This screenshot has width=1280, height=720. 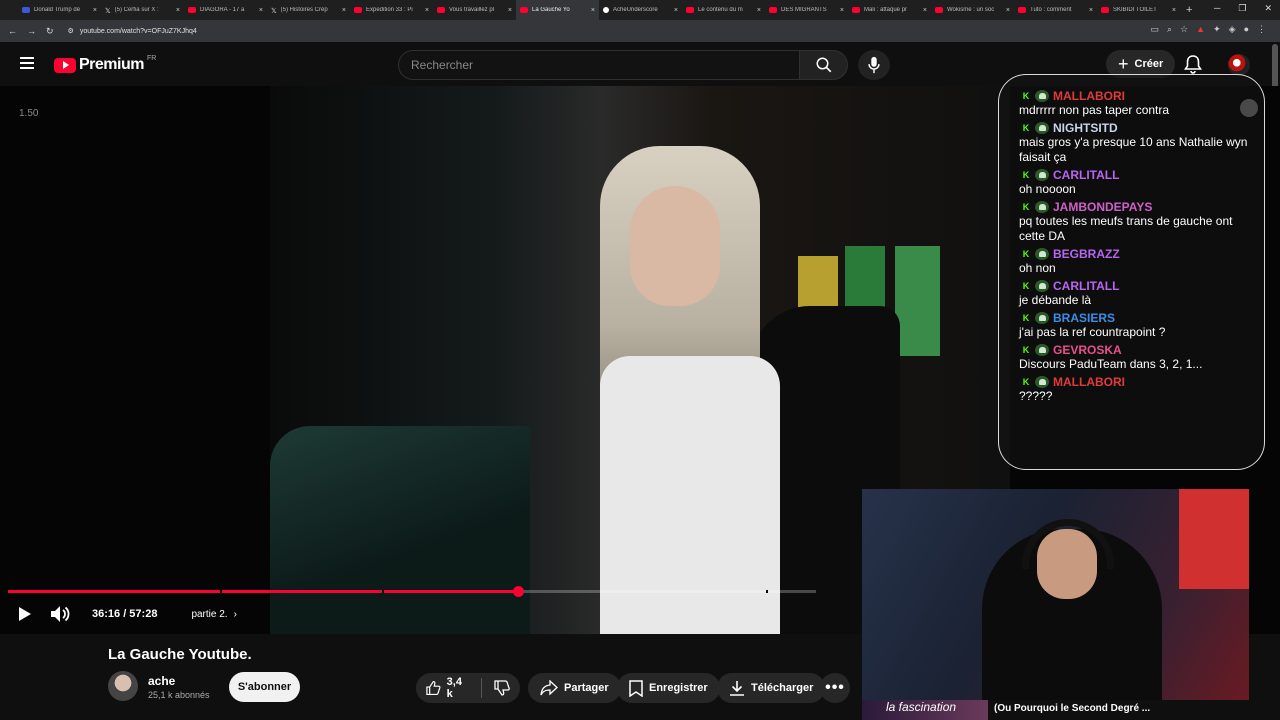 I want to click on window-controls: ─ ❐ ✕, so click(x=1243, y=8).